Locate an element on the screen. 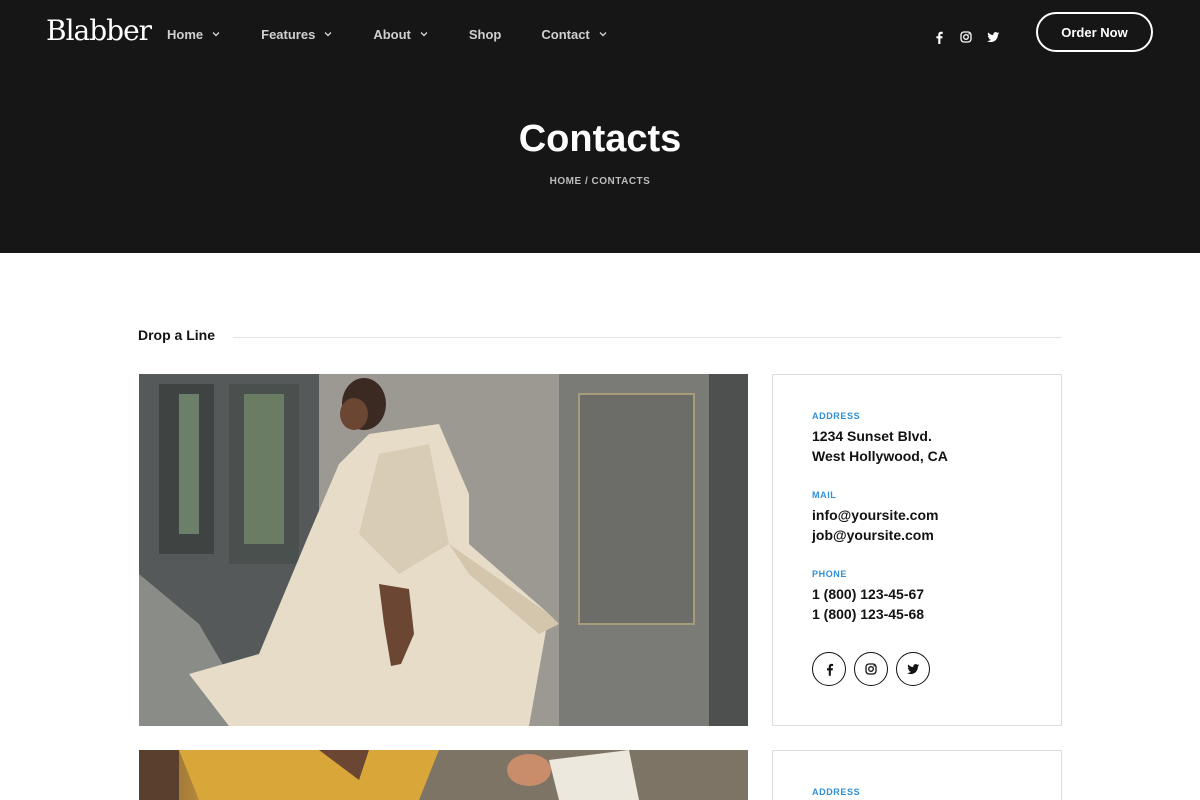  nav-item-about: About is located at coordinates (401, 34).